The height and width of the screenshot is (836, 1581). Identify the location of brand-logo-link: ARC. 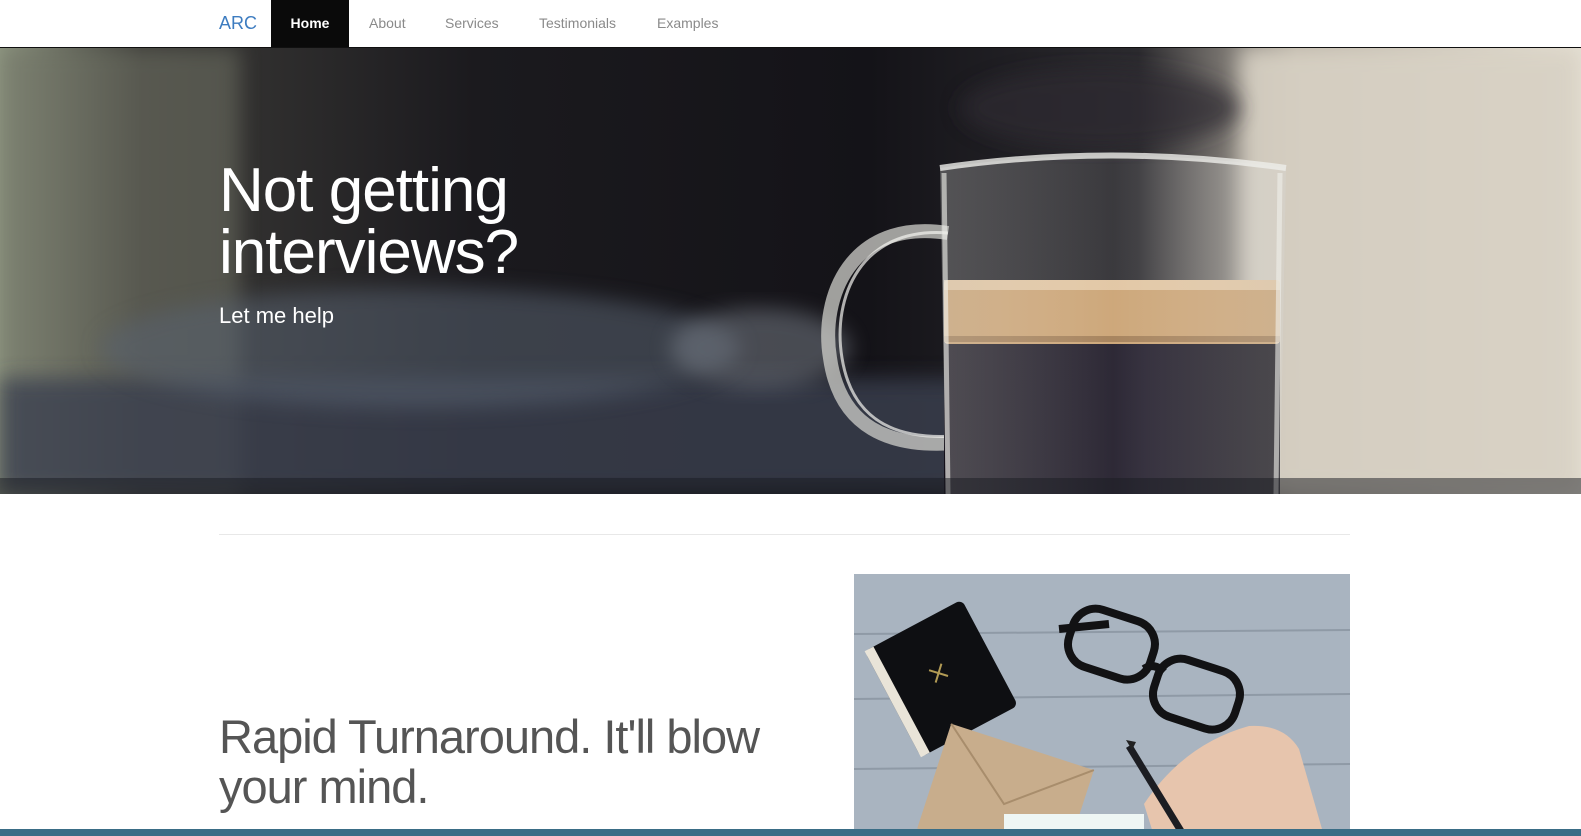
(238, 23).